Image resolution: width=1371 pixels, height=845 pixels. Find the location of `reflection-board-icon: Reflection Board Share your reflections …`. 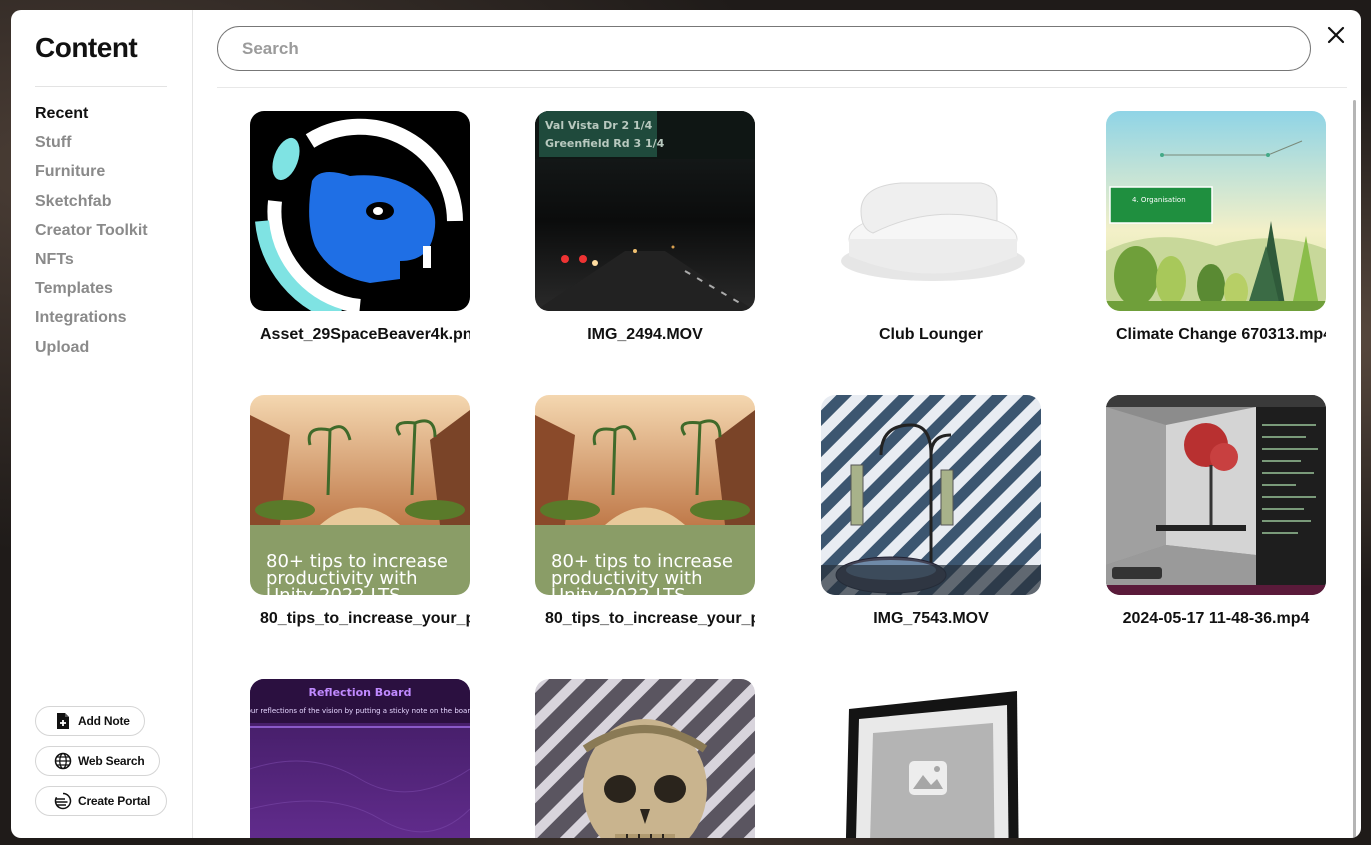

reflection-board-icon: Reflection Board Share your reflections … is located at coordinates (360, 758).